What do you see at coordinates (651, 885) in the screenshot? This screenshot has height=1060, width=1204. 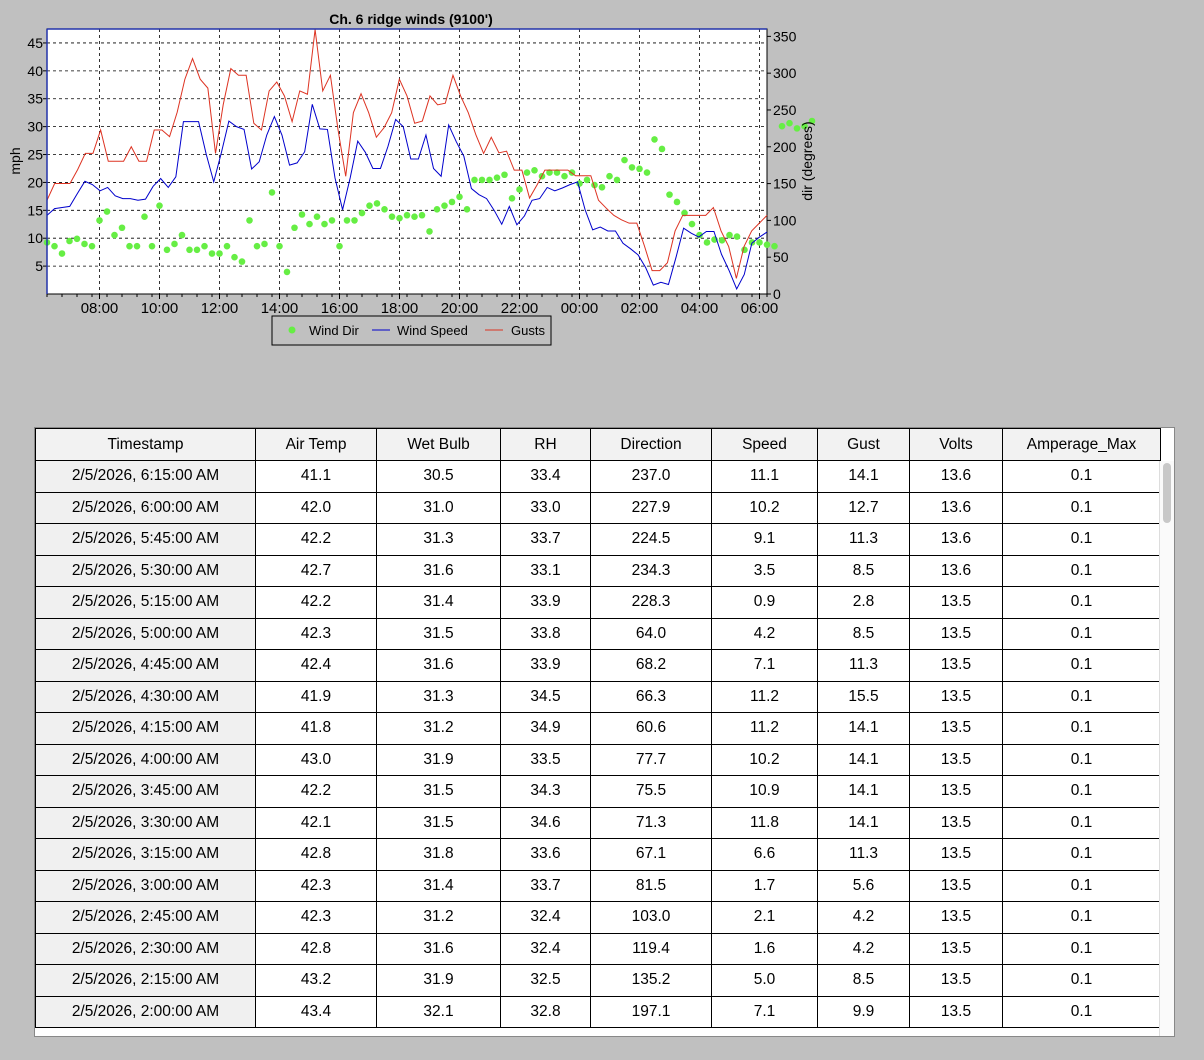 I see `table-cell-direction: 81.5` at bounding box center [651, 885].